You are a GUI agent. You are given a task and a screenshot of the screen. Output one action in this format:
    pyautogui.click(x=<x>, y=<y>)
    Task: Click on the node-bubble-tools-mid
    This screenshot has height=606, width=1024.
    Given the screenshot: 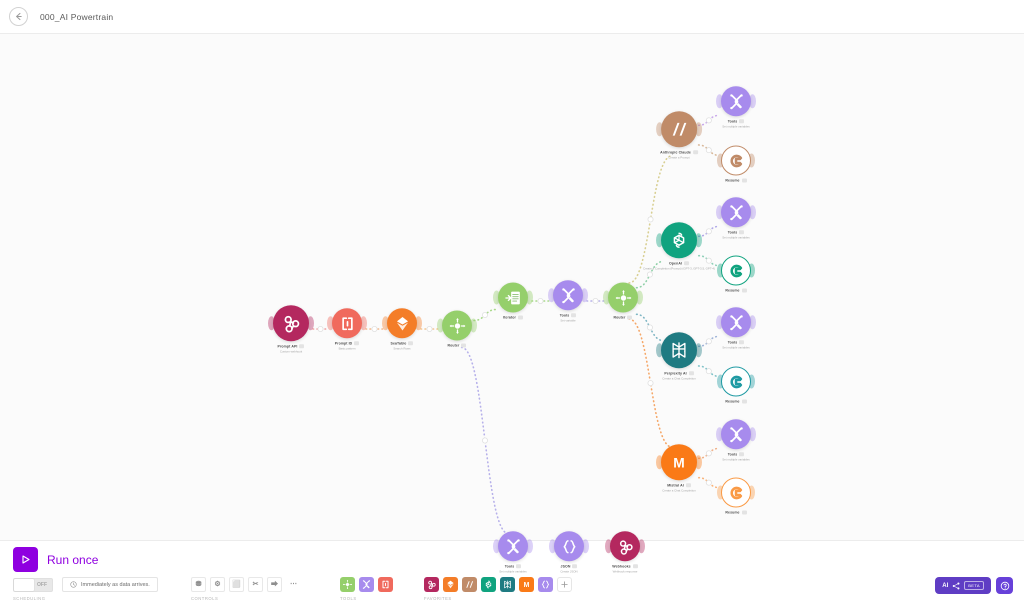 What is the action you would take?
    pyautogui.click(x=568, y=295)
    